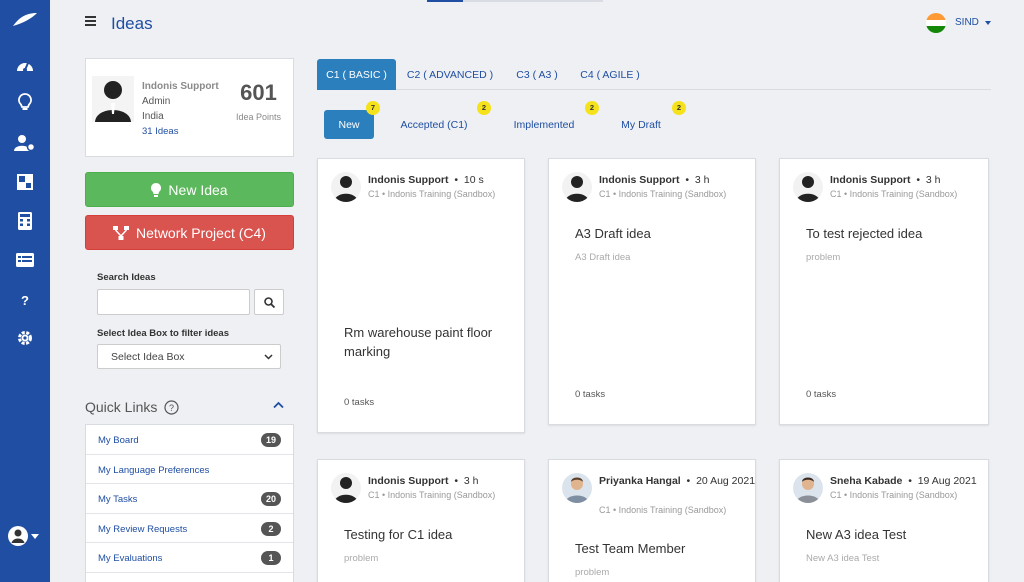  What do you see at coordinates (156, 101) in the screenshot?
I see `profile-role: Admin` at bounding box center [156, 101].